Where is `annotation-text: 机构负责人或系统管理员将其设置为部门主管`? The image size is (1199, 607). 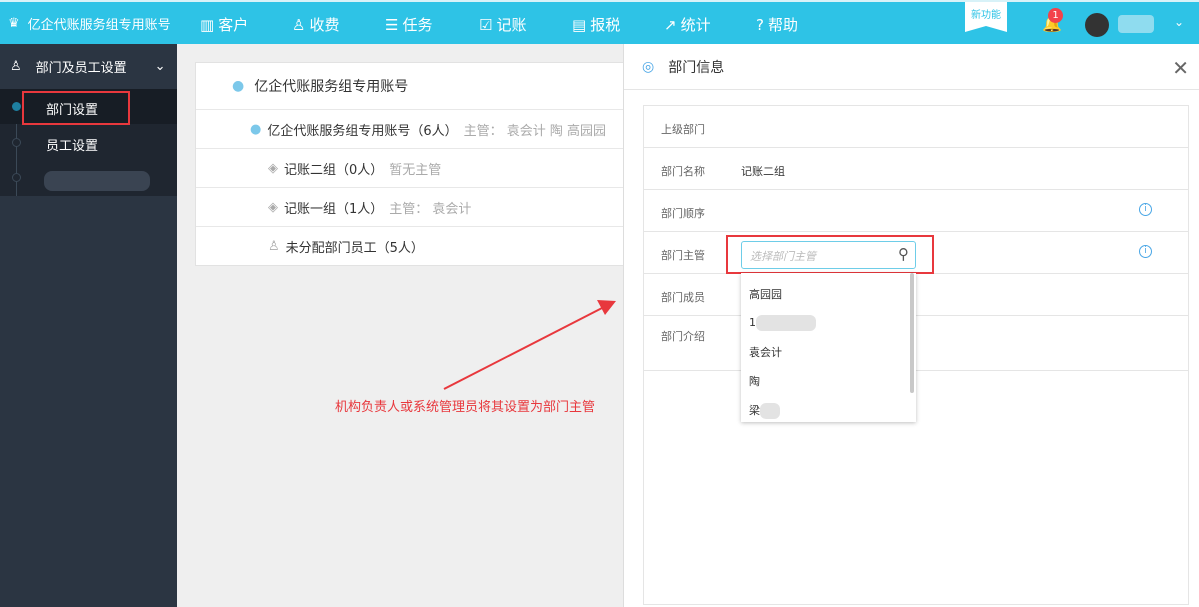
annotation-text: 机构负责人或系统管理员将其设置为部门主管 is located at coordinates (465, 407).